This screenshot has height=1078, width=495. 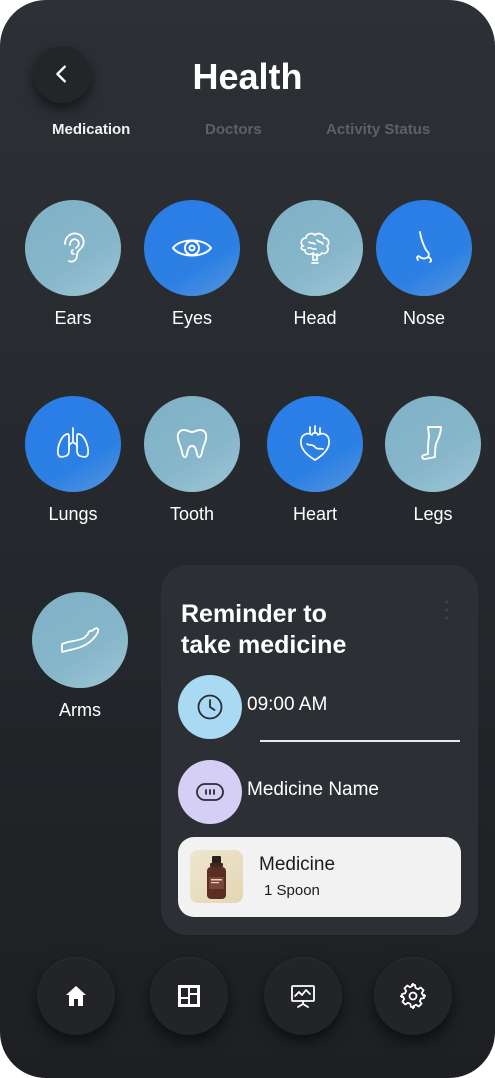 I want to click on tab-medication: Medication, so click(x=91, y=129).